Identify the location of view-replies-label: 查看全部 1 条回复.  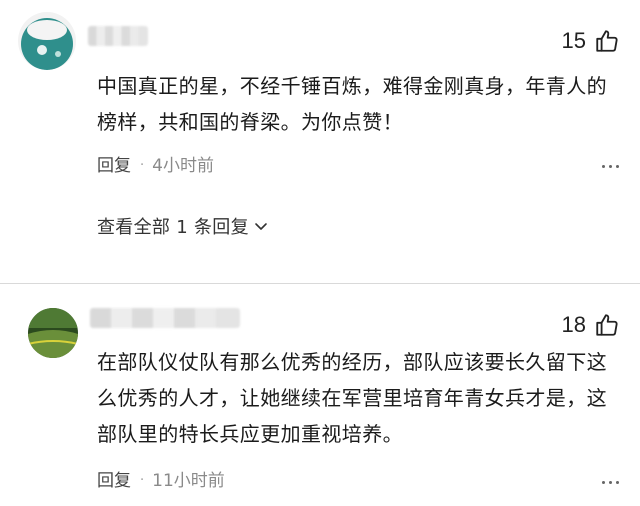
(173, 227).